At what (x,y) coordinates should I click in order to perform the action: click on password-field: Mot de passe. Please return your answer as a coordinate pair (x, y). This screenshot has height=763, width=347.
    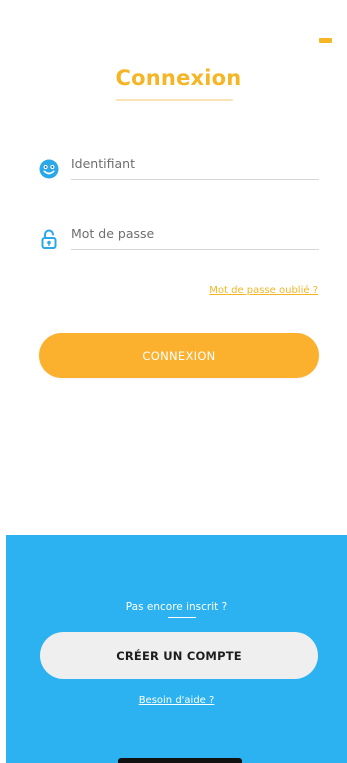
    Looking at the image, I should click on (177, 243).